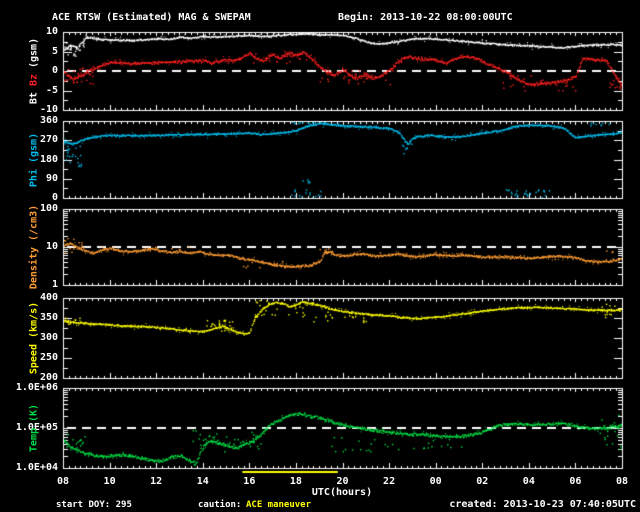 This screenshot has width=640, height=512. I want to click on page-title: ACE RTSW (Estimated) MAG & SWEPAM, so click(151, 17).